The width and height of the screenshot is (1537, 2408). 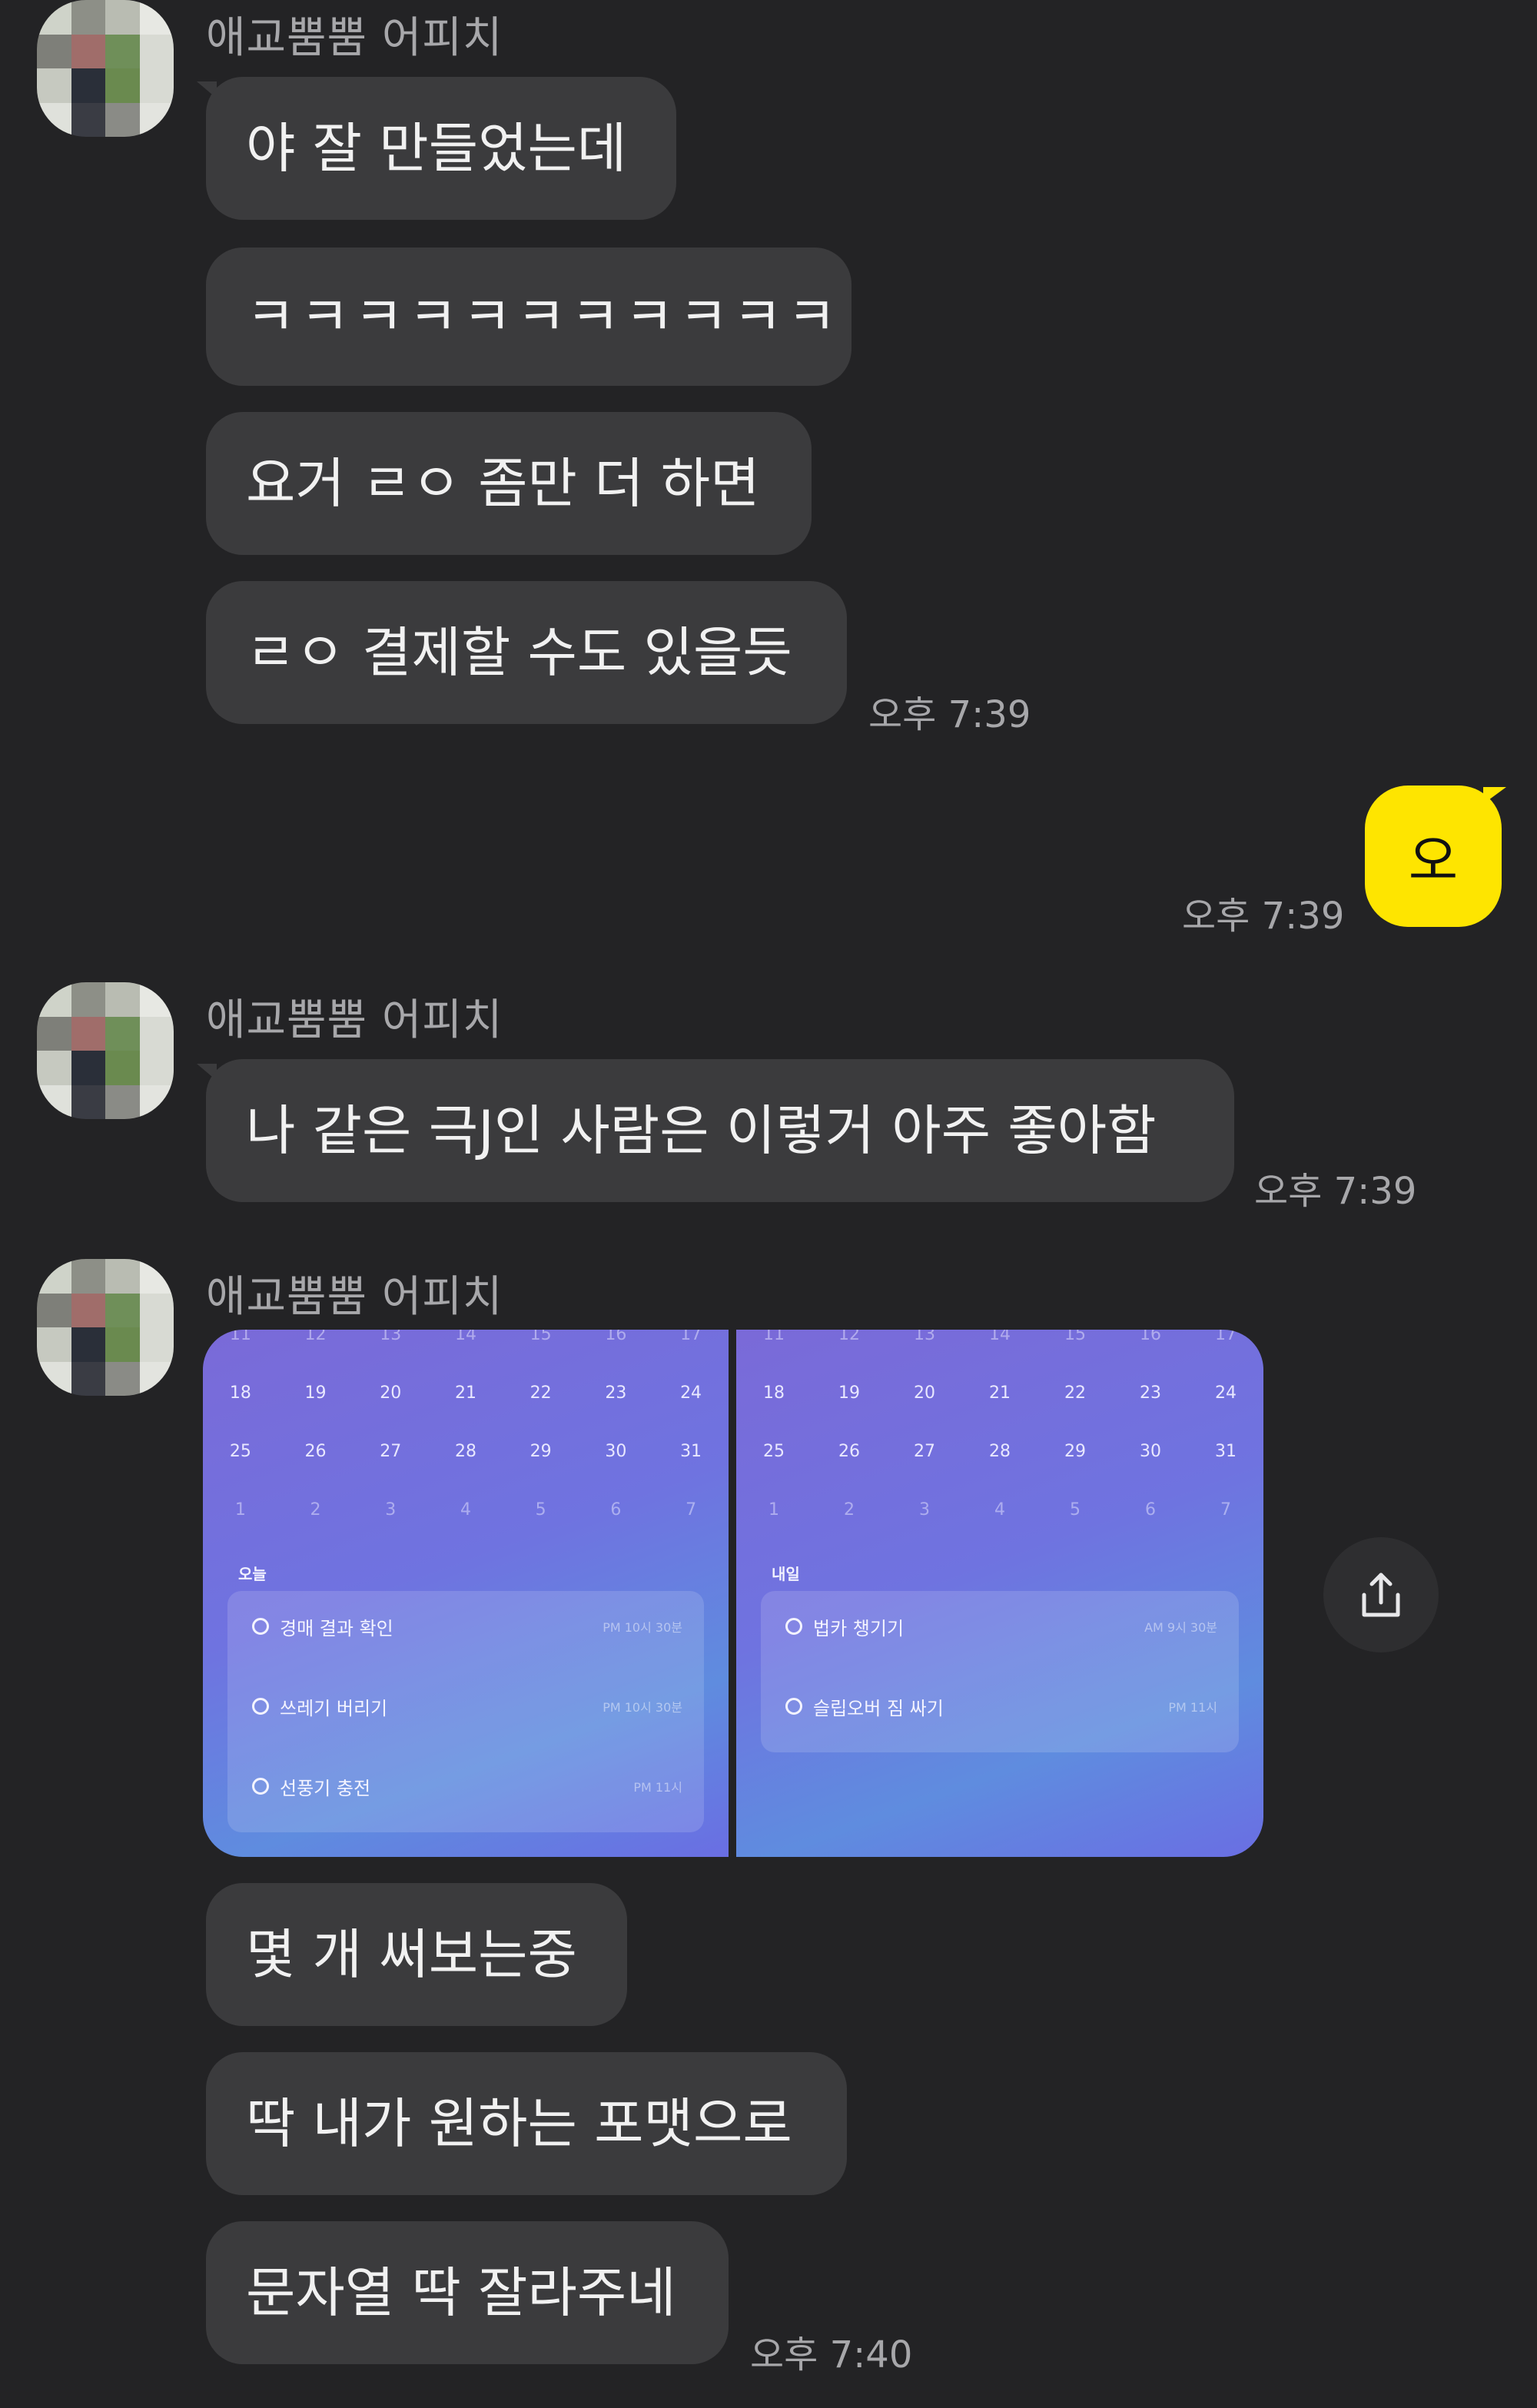 What do you see at coordinates (526, 652) in the screenshot?
I see `message-bubble: ㄹㅇ 결제할 수도 있을듯` at bounding box center [526, 652].